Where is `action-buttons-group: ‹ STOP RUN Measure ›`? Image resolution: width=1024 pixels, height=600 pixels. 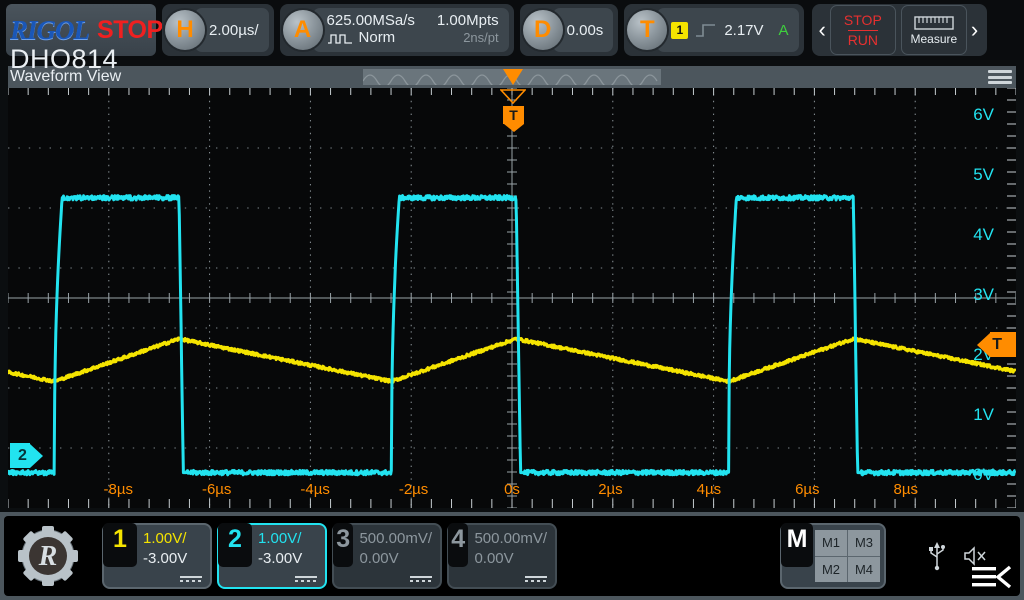 action-buttons-group: ‹ STOP RUN Measure › is located at coordinates (899, 30).